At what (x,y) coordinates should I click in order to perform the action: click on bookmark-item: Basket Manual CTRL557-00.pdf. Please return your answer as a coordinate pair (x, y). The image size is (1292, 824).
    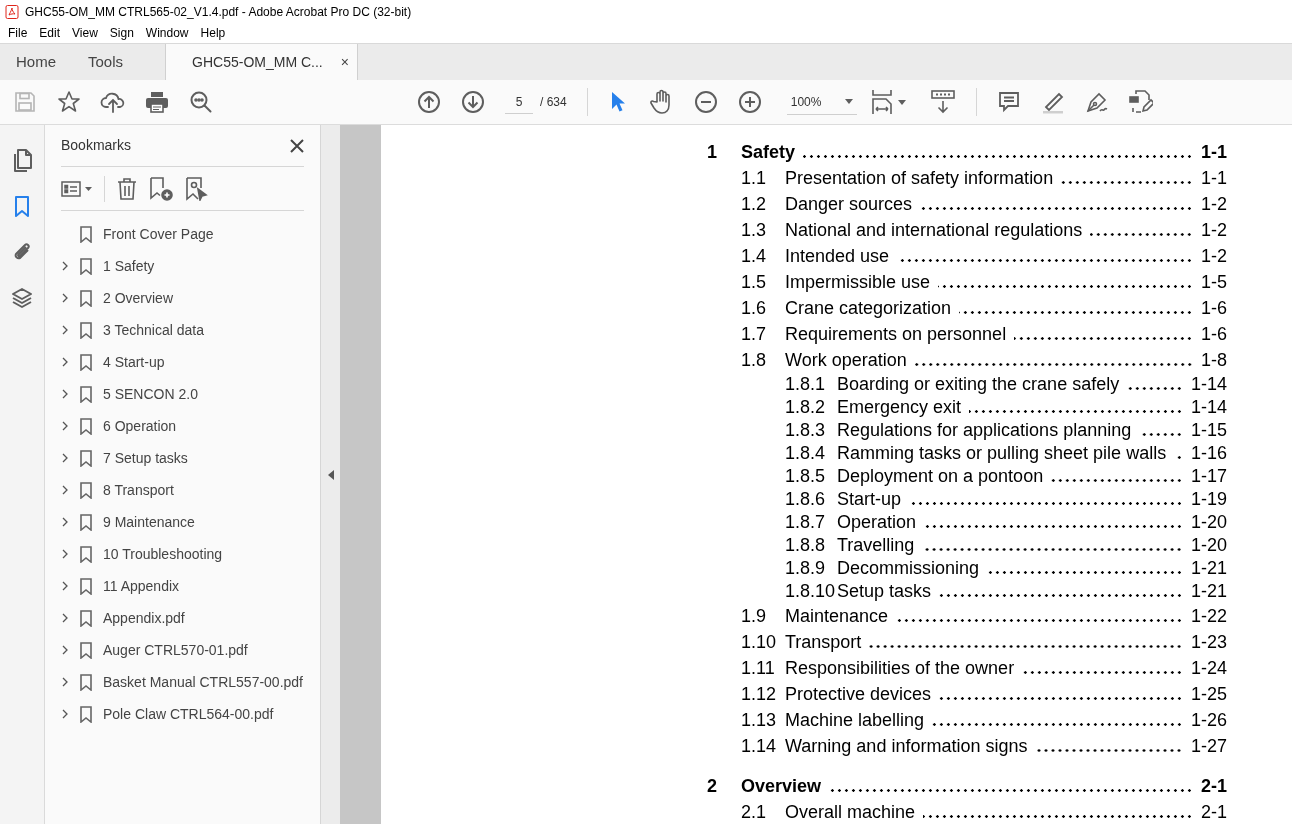
    Looking at the image, I should click on (203, 682).